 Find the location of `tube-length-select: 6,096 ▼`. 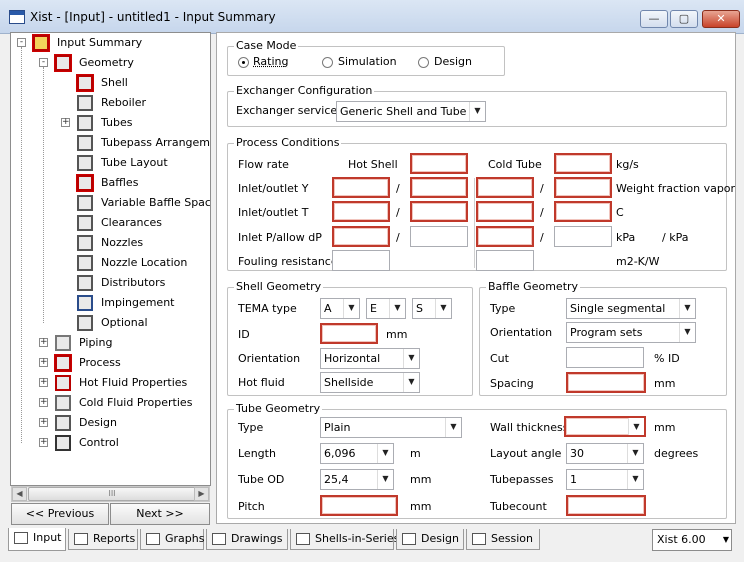

tube-length-select: 6,096 ▼ is located at coordinates (357, 453).